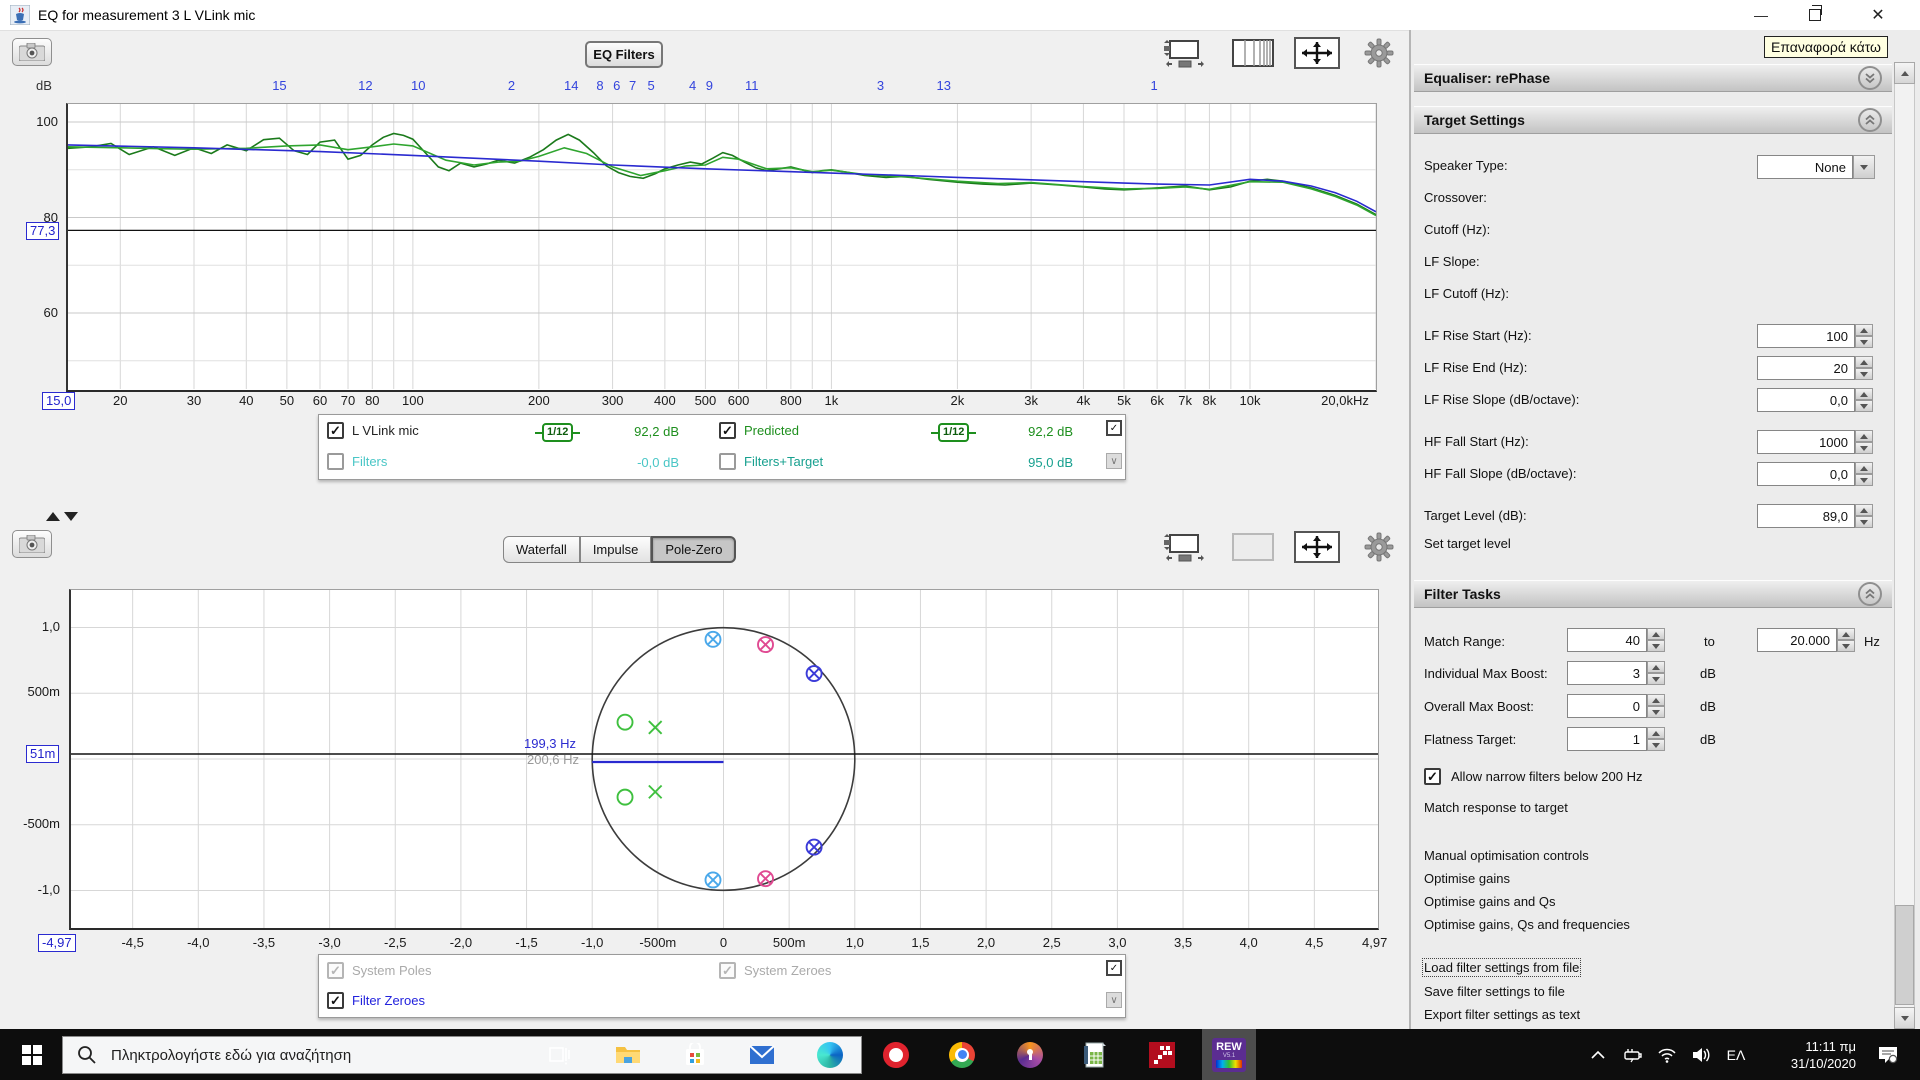 This screenshot has width=1920, height=1080. What do you see at coordinates (954, 432) in the screenshot?
I see `predicted-smoothing-badge: 1/12` at bounding box center [954, 432].